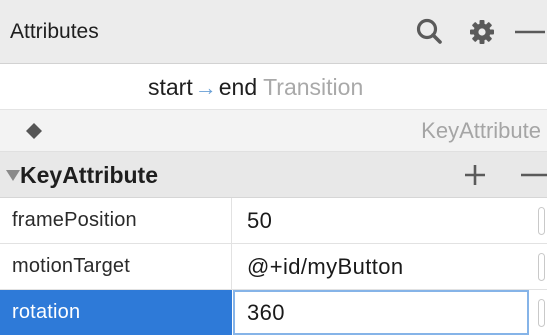 This screenshot has height=335, width=547. I want to click on transition-arrow-icon: →, so click(205, 87).